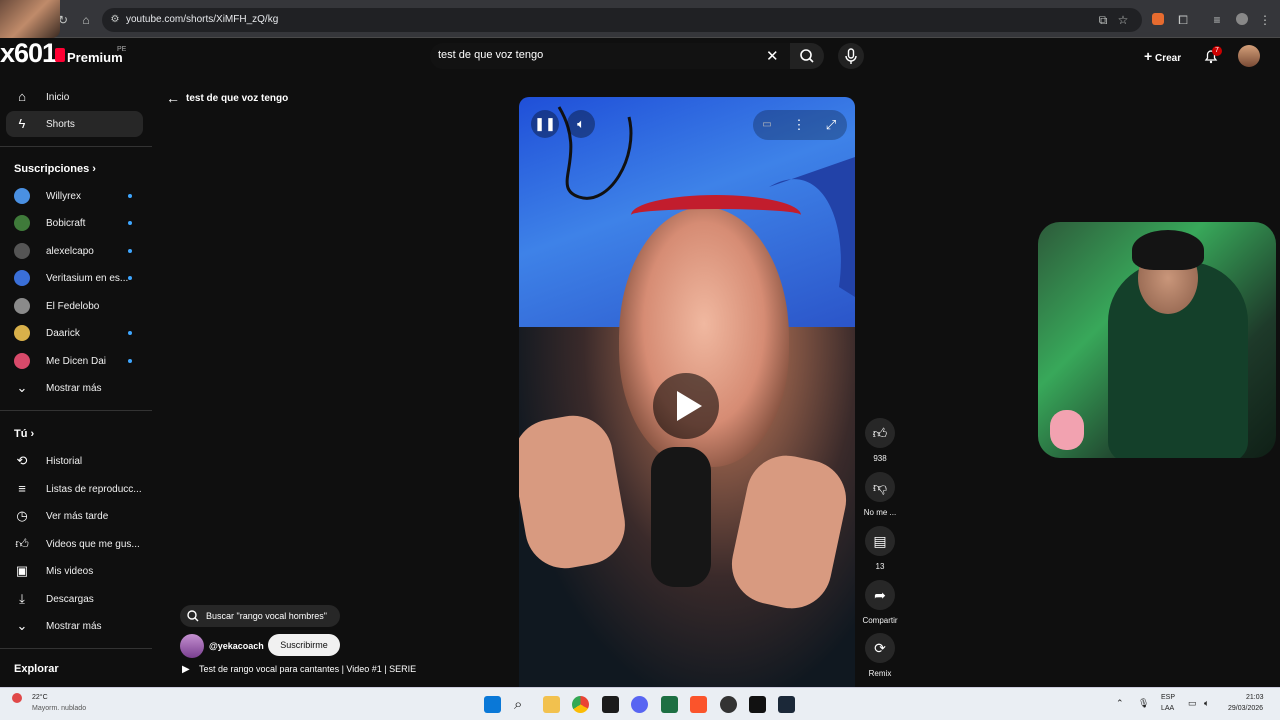 The height and width of the screenshot is (720, 1280). Describe the element at coordinates (831, 125) in the screenshot. I see `fullscreen-icon: ⤢` at that location.